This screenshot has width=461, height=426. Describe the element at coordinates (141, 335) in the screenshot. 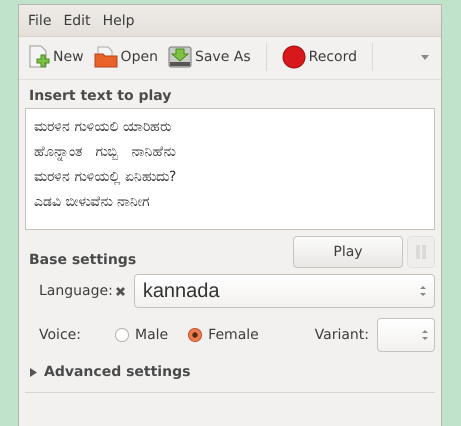

I see `radio-option: Male` at that location.